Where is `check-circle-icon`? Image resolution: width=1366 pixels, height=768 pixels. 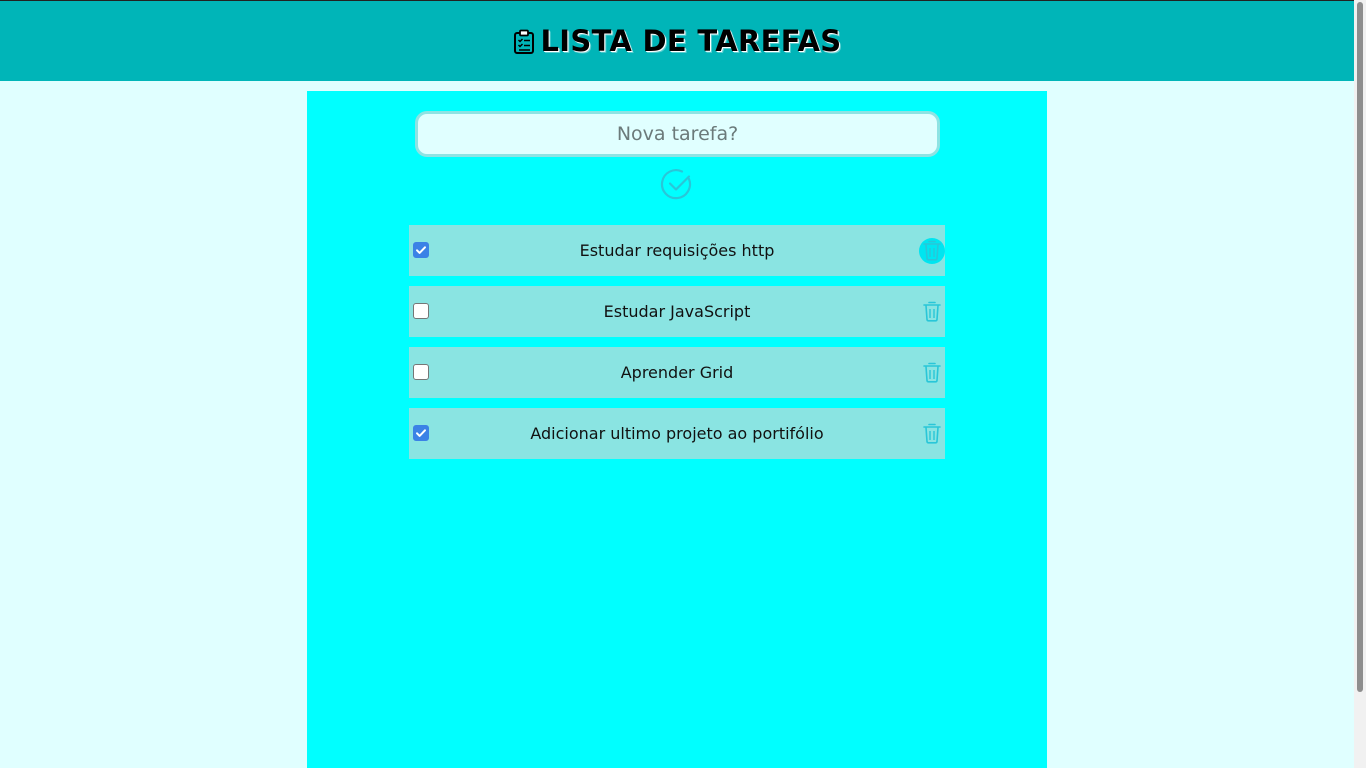
check-circle-icon is located at coordinates (677, 186).